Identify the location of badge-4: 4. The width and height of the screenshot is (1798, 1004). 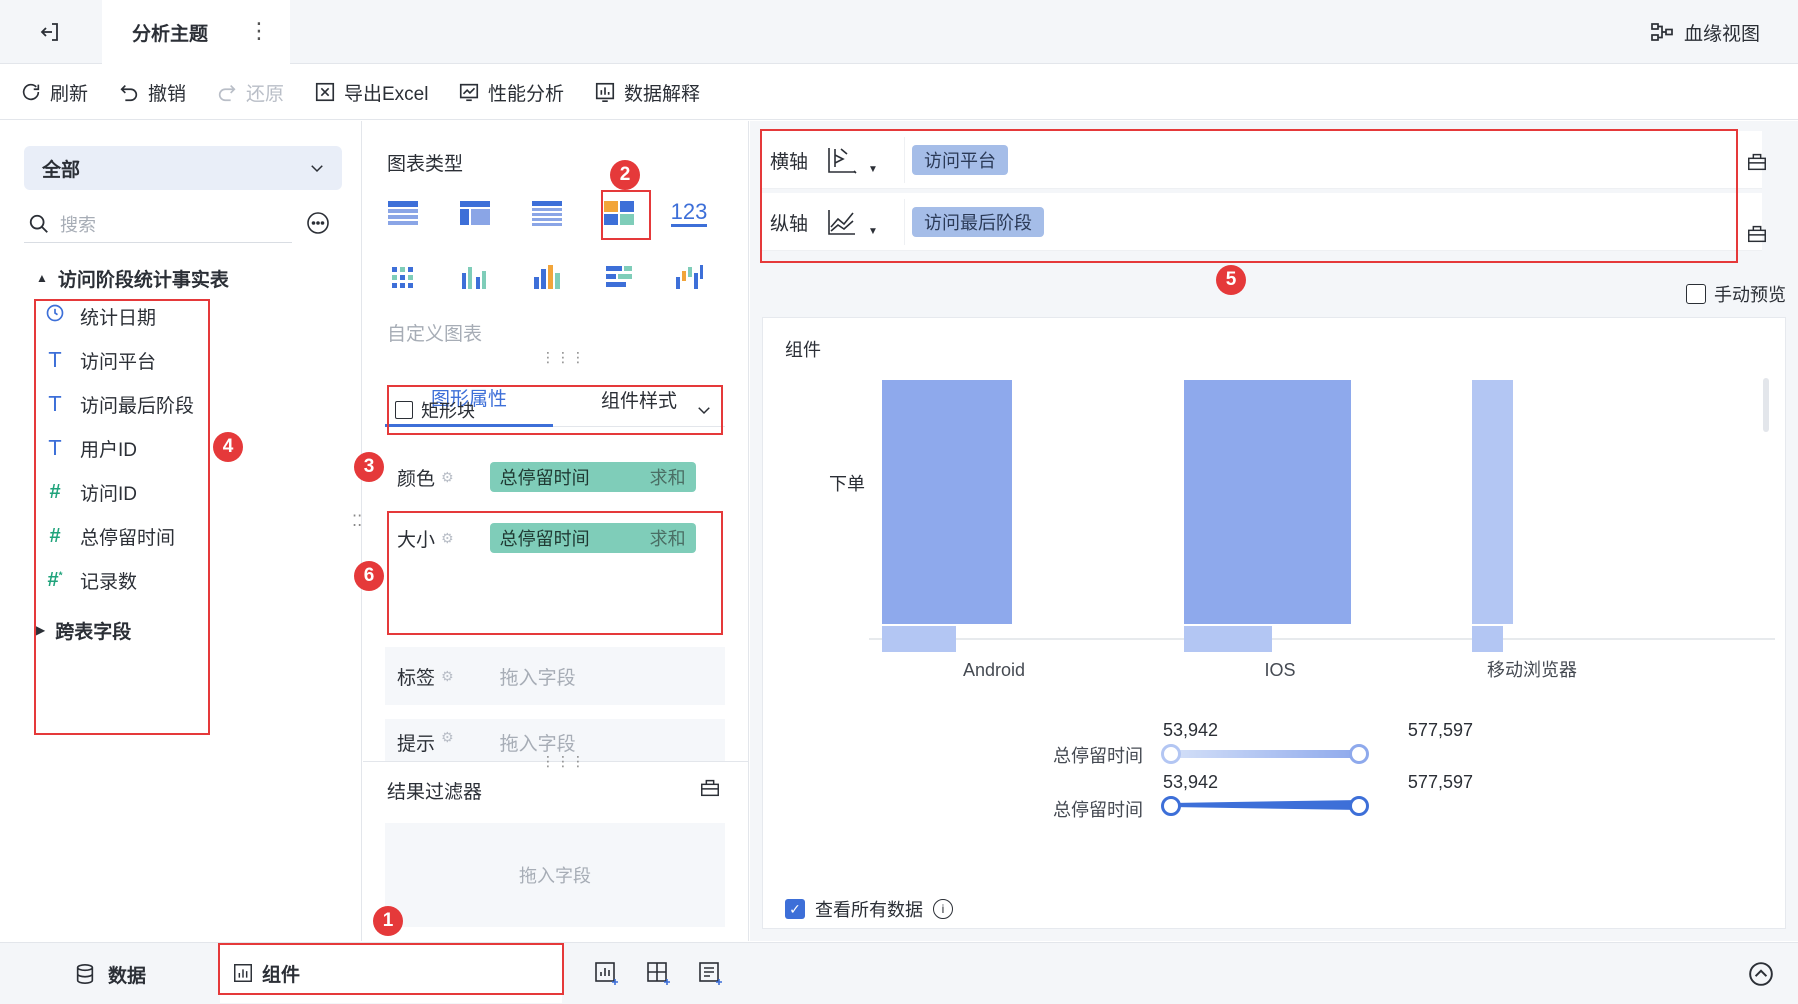
(228, 447).